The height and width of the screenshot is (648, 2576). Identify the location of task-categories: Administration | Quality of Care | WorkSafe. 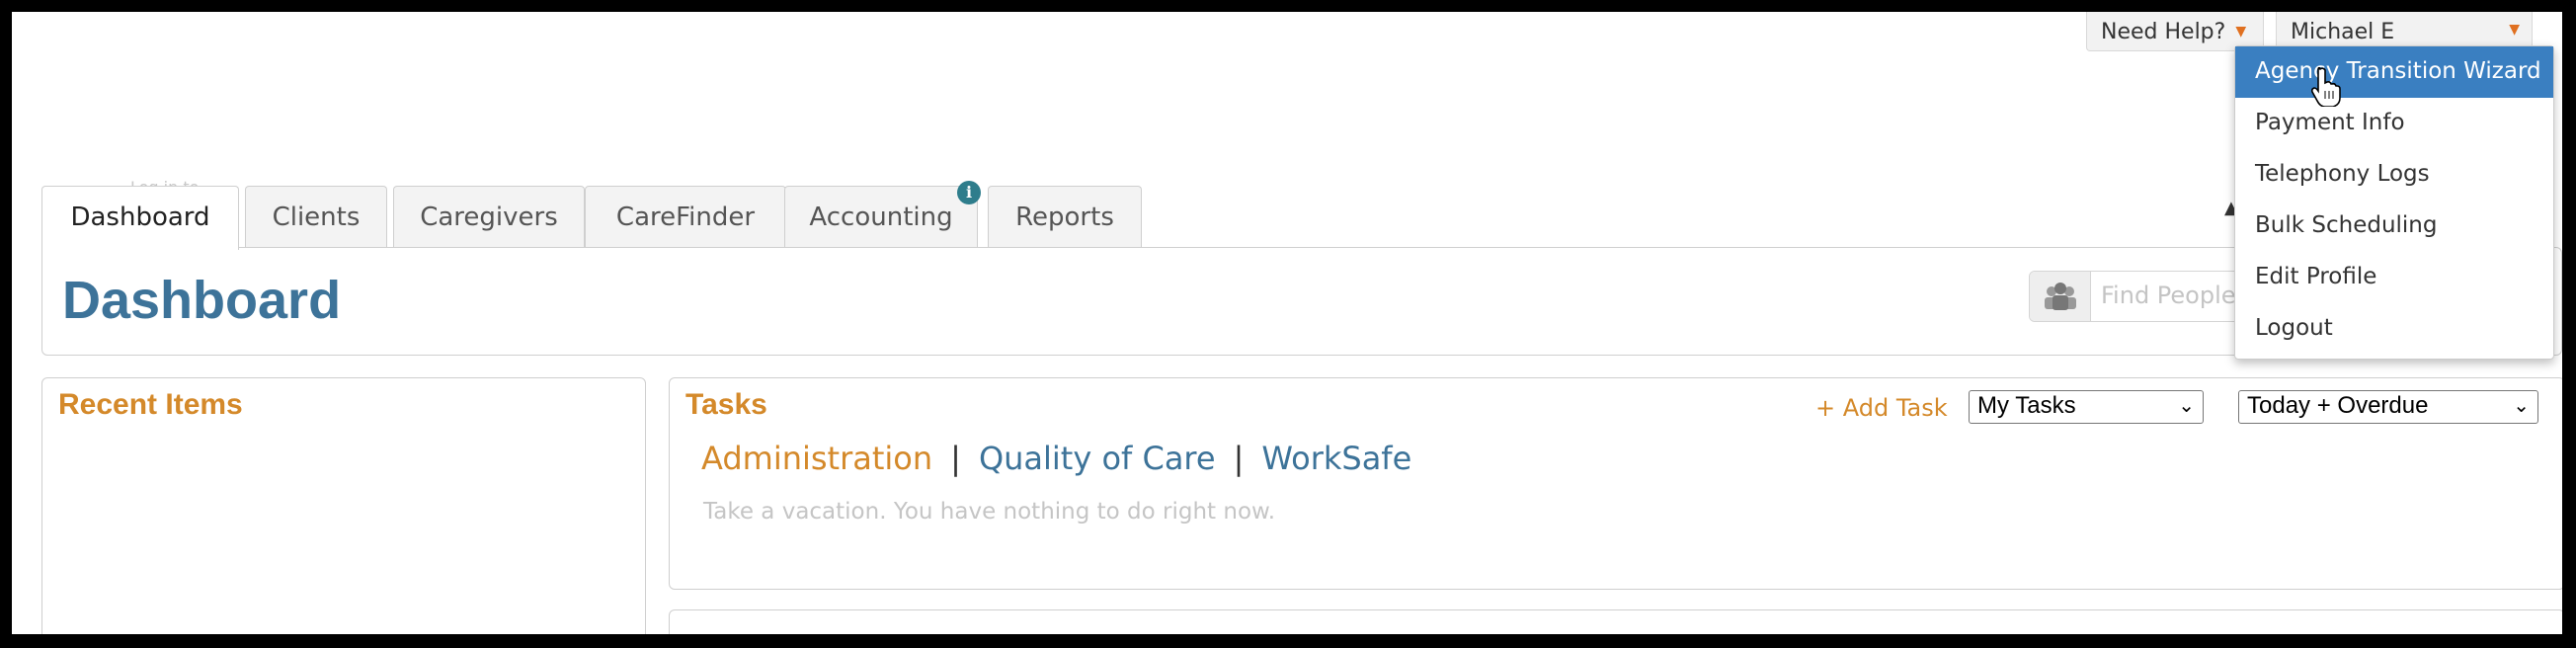
(1056, 458).